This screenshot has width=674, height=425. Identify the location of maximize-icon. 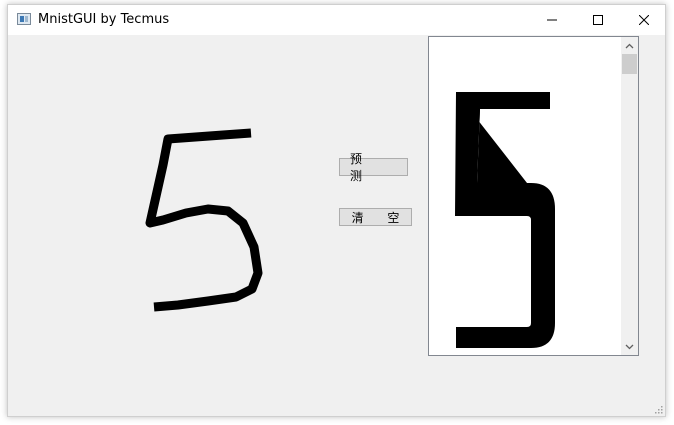
(598, 20).